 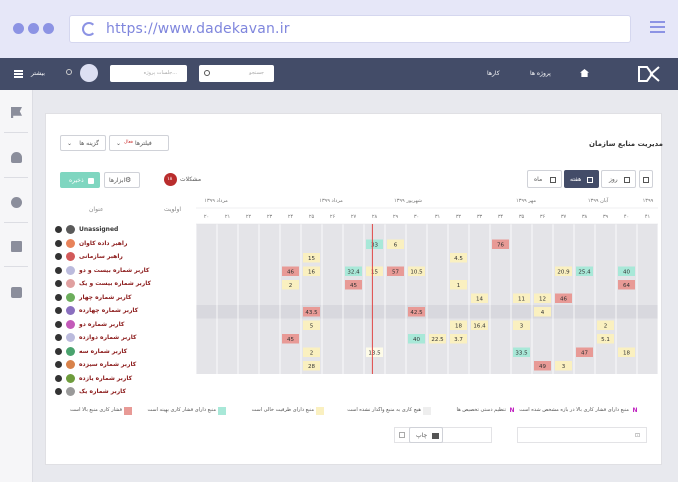 What do you see at coordinates (16, 157) in the screenshot?
I see `user-icon` at bounding box center [16, 157].